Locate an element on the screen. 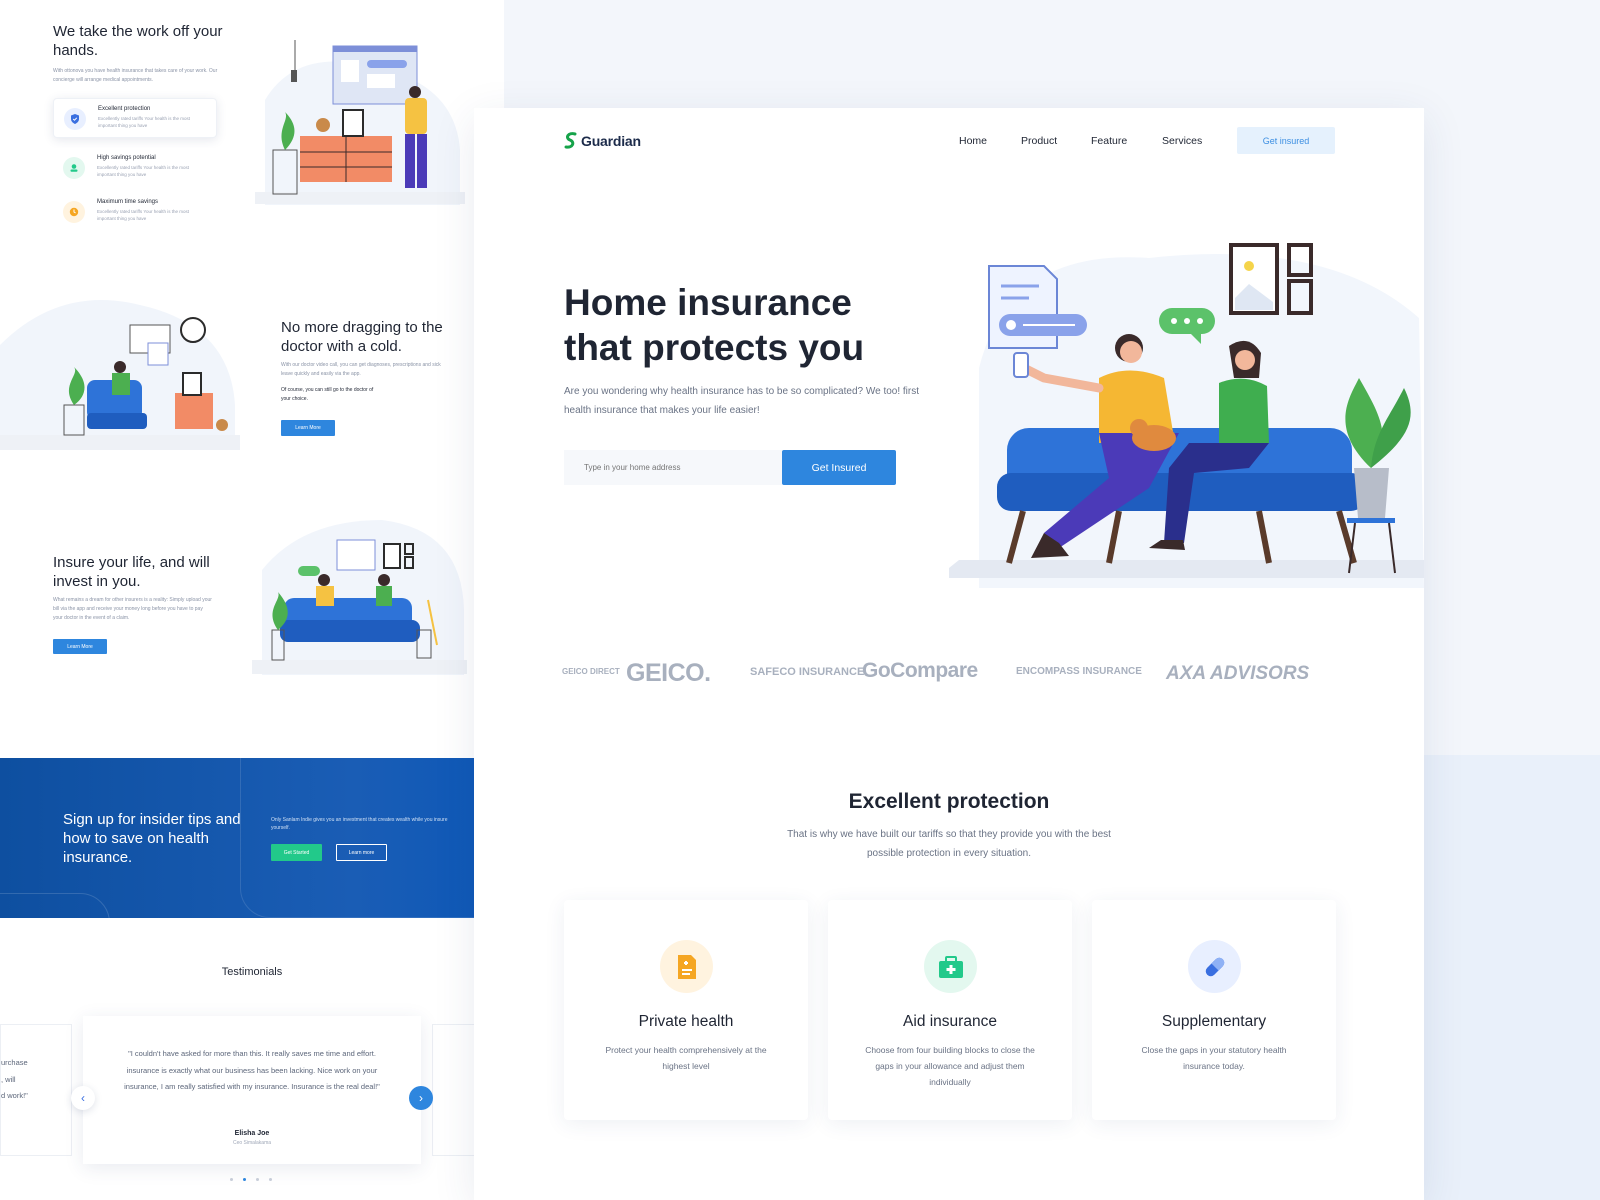 This screenshot has height=1200, width=1600. nav-home: Home is located at coordinates (973, 141).